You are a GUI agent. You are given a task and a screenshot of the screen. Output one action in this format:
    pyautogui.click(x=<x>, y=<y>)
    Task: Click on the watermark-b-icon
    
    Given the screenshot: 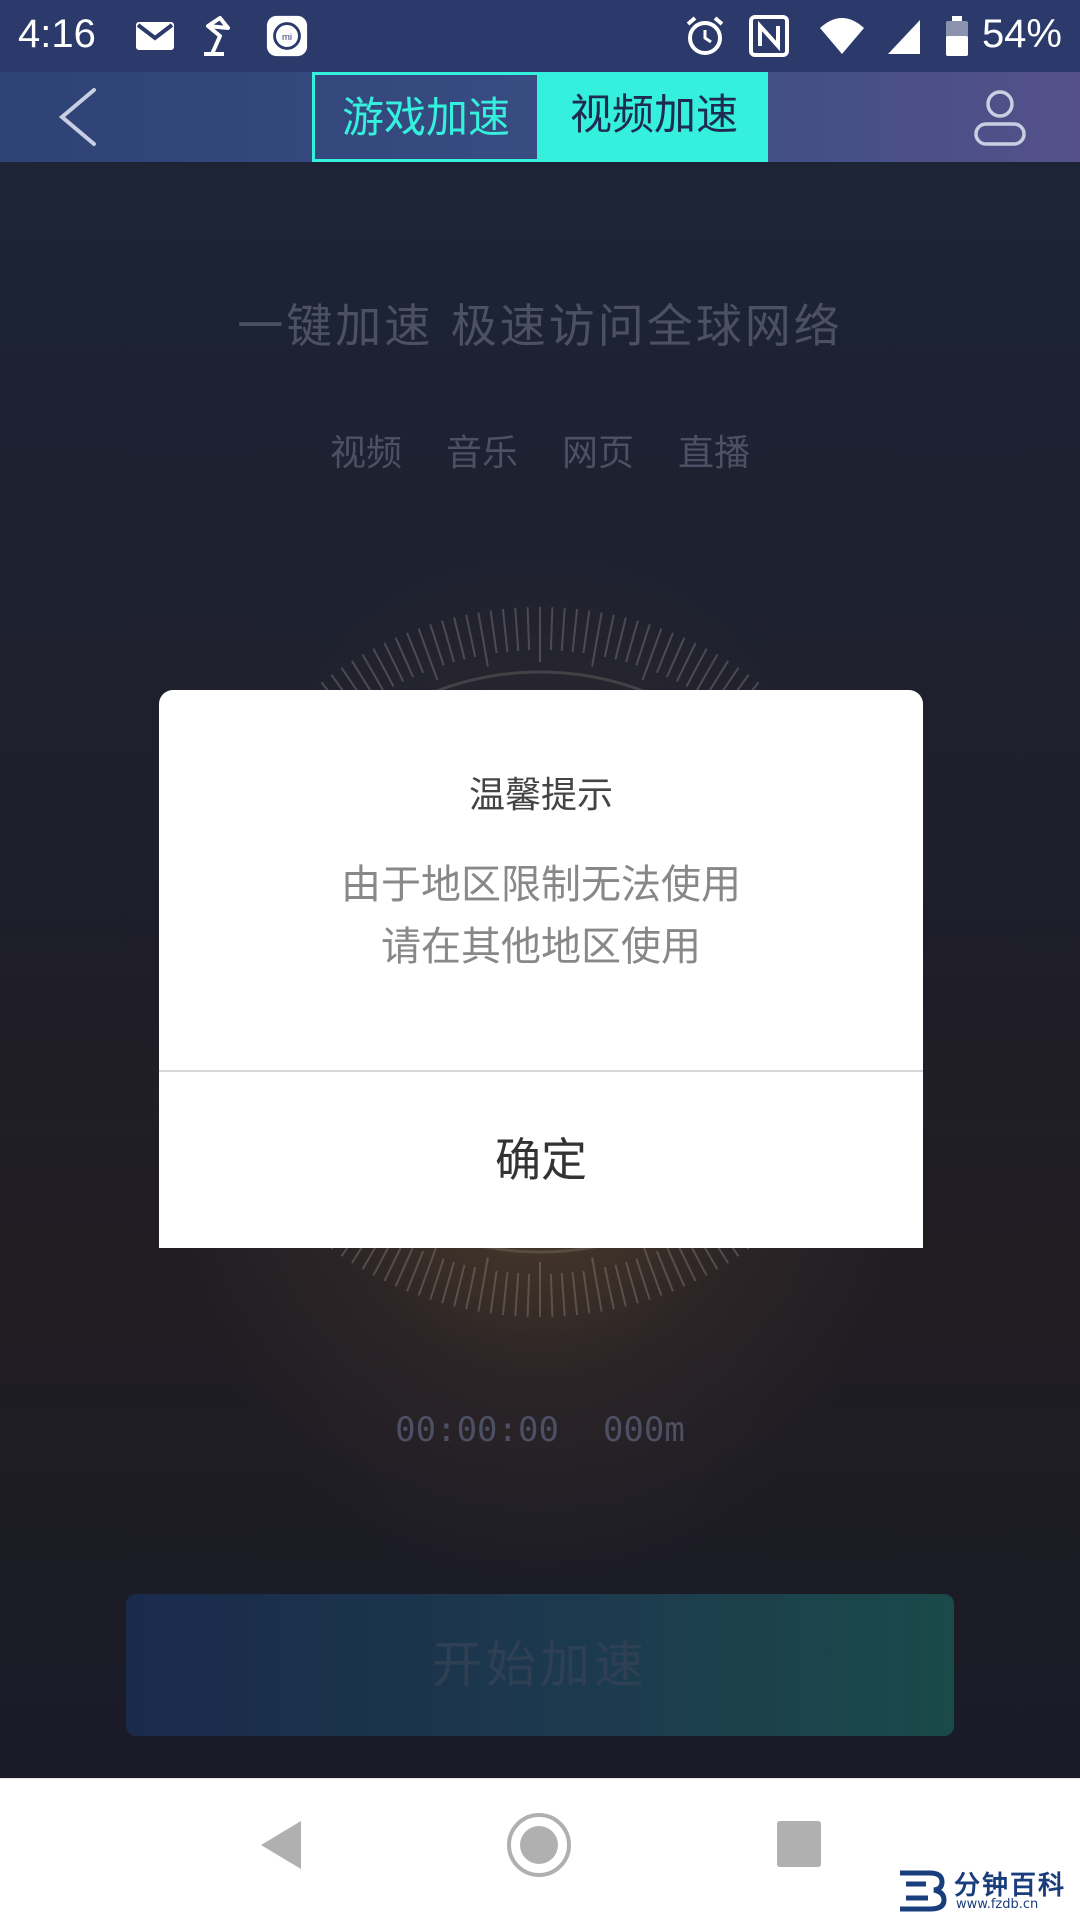 What is the action you would take?
    pyautogui.click(x=922, y=1890)
    